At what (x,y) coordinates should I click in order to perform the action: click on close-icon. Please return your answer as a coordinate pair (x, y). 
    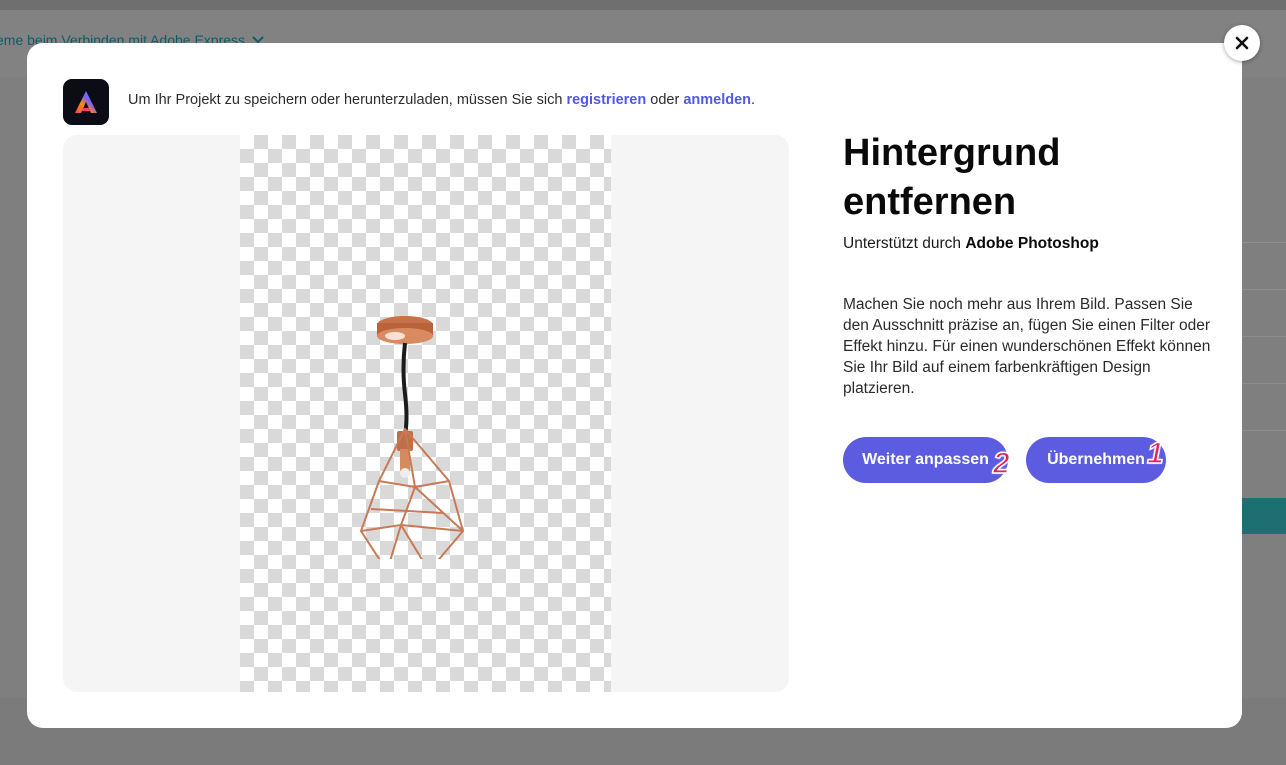
    Looking at the image, I should click on (1242, 43).